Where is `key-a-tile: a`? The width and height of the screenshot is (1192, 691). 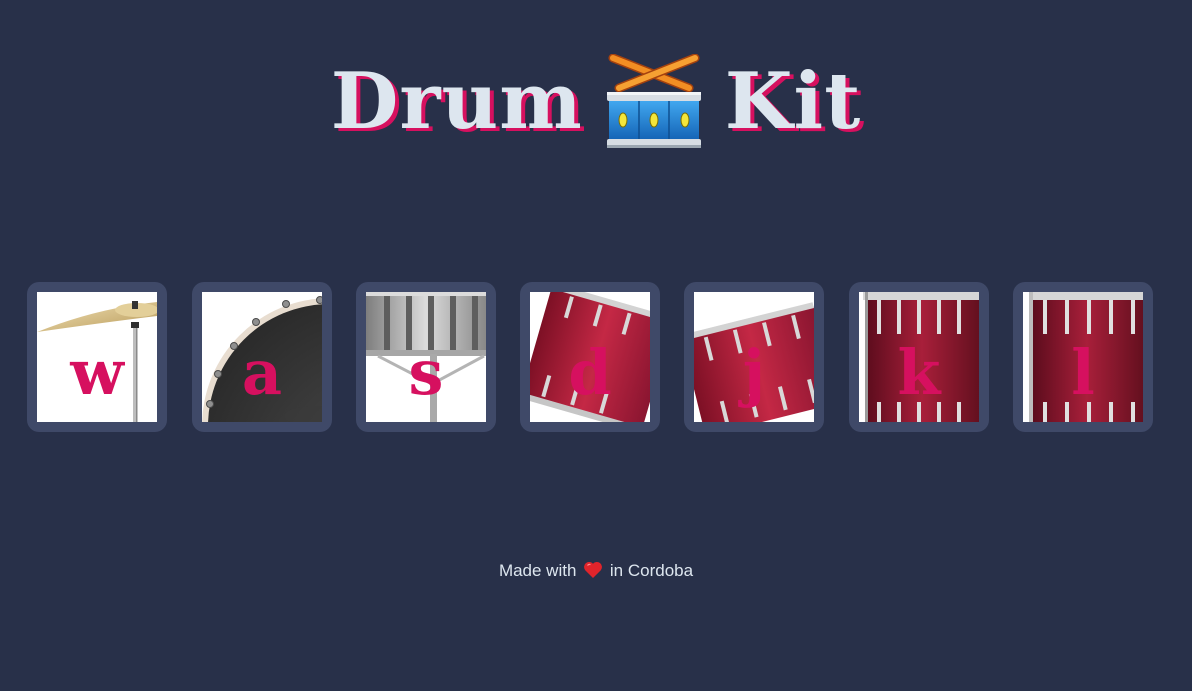
key-a-tile: a is located at coordinates (262, 357).